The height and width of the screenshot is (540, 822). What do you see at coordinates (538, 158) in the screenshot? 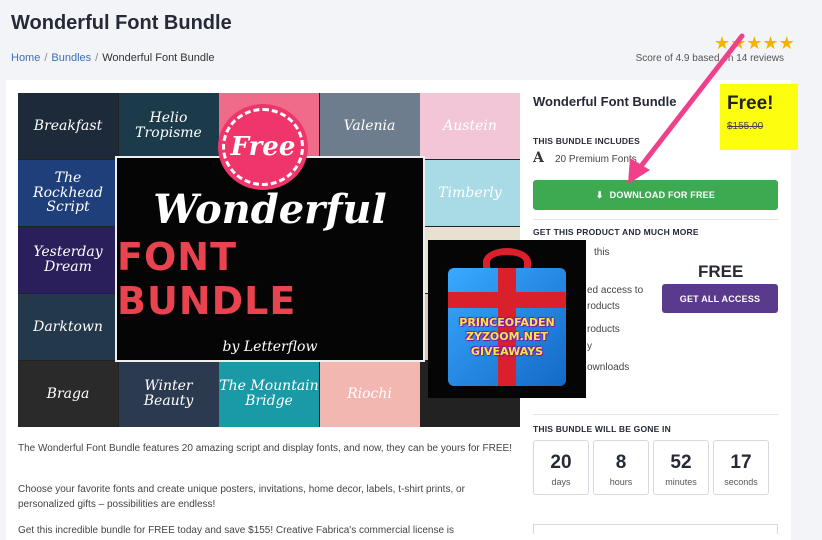
I see `font-icon: A` at bounding box center [538, 158].